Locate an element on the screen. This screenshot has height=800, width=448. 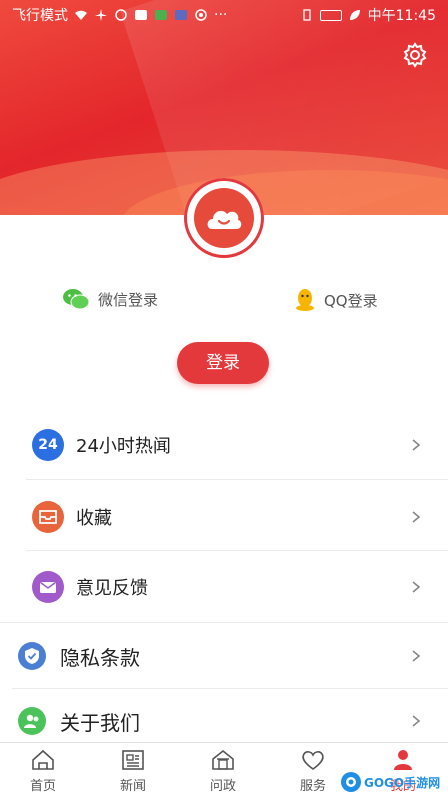
status-time: 中午11:45 is located at coordinates (401, 16).